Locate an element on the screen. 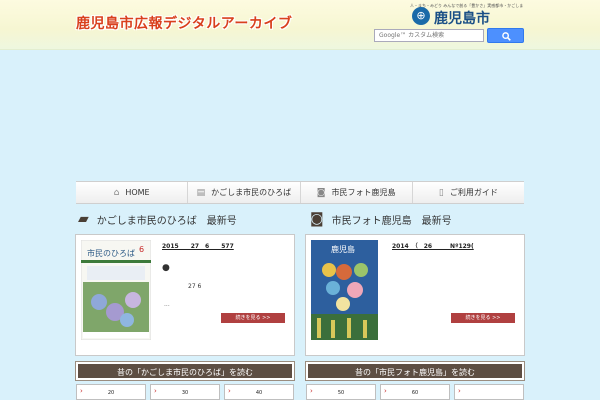 This screenshot has width=600, height=400. year-label: 20 is located at coordinates (111, 393).